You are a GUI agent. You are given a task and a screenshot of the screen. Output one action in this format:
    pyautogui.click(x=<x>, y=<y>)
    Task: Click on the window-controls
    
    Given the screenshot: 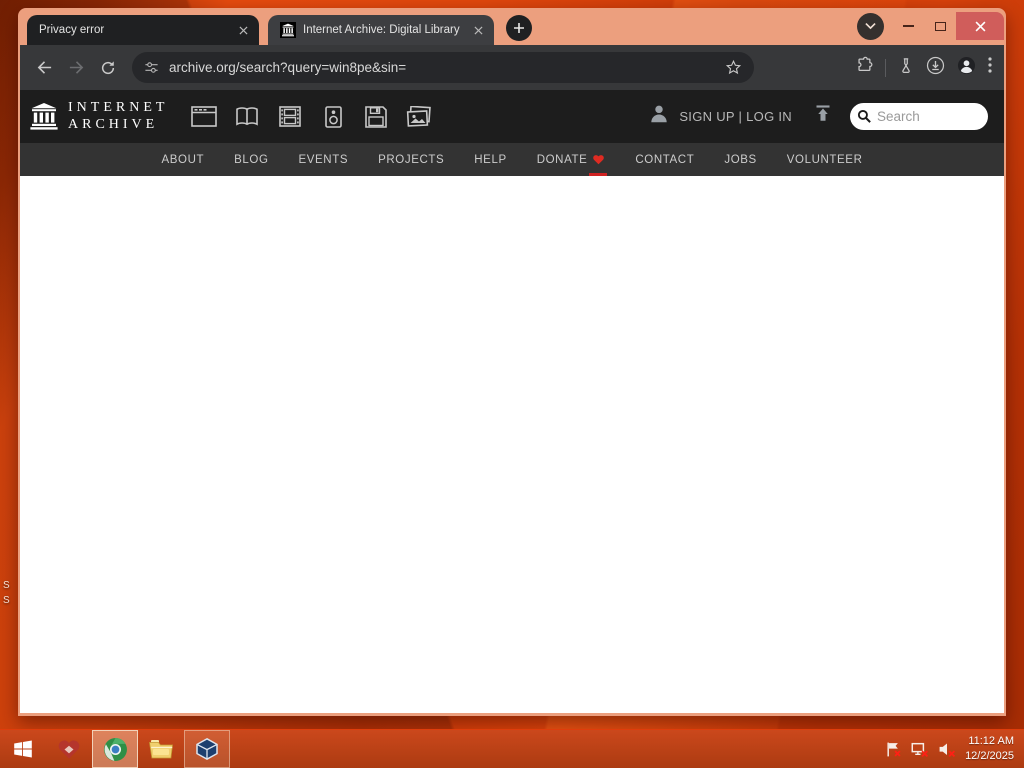 What is the action you would take?
    pyautogui.click(x=930, y=26)
    